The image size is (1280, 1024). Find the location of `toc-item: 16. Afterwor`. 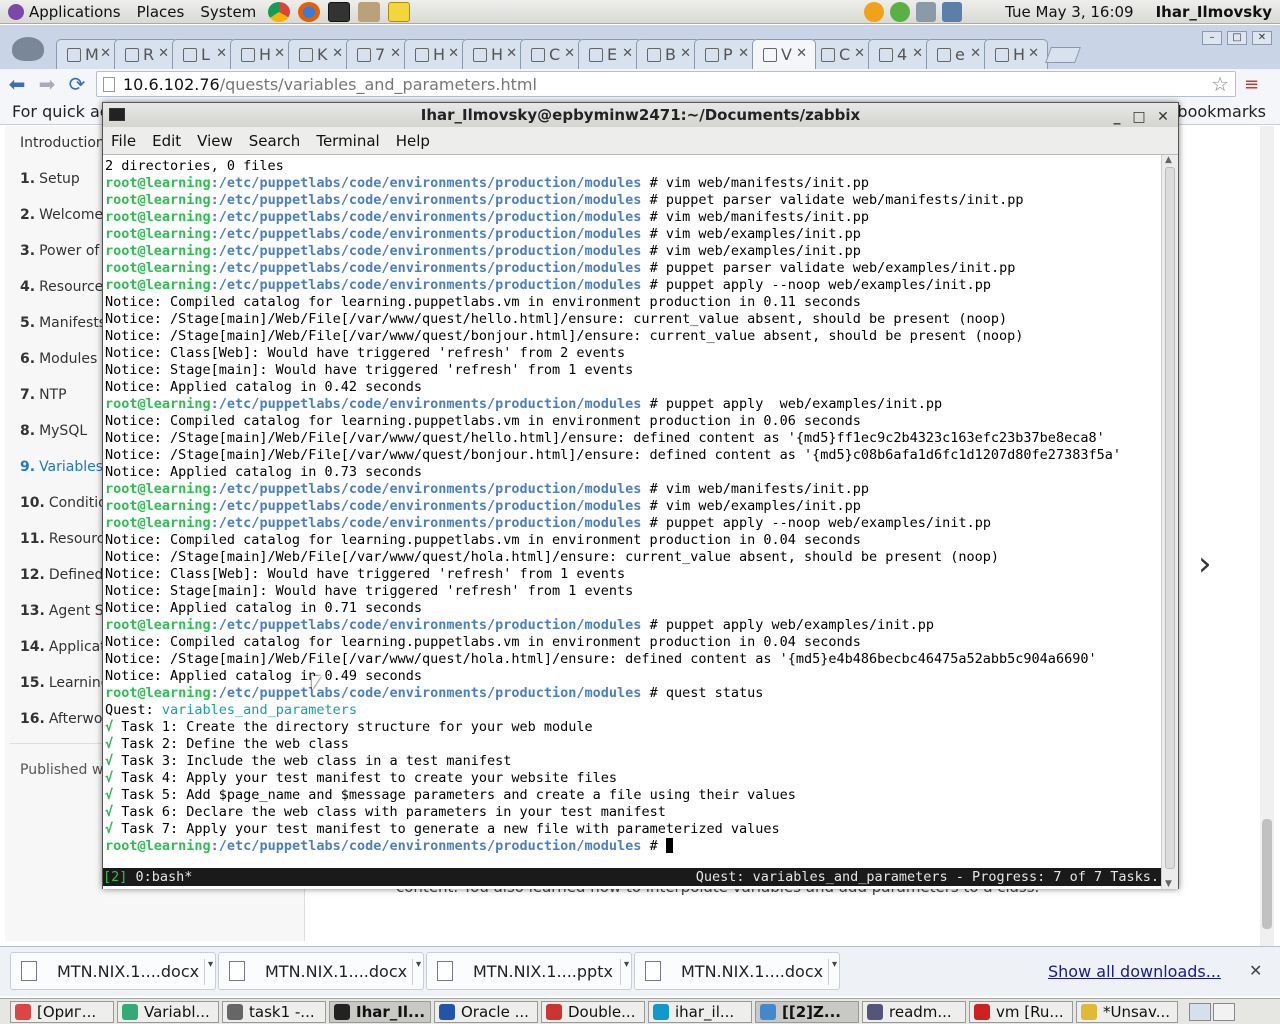

toc-item: 16. Afterwor is located at coordinates (64, 729).